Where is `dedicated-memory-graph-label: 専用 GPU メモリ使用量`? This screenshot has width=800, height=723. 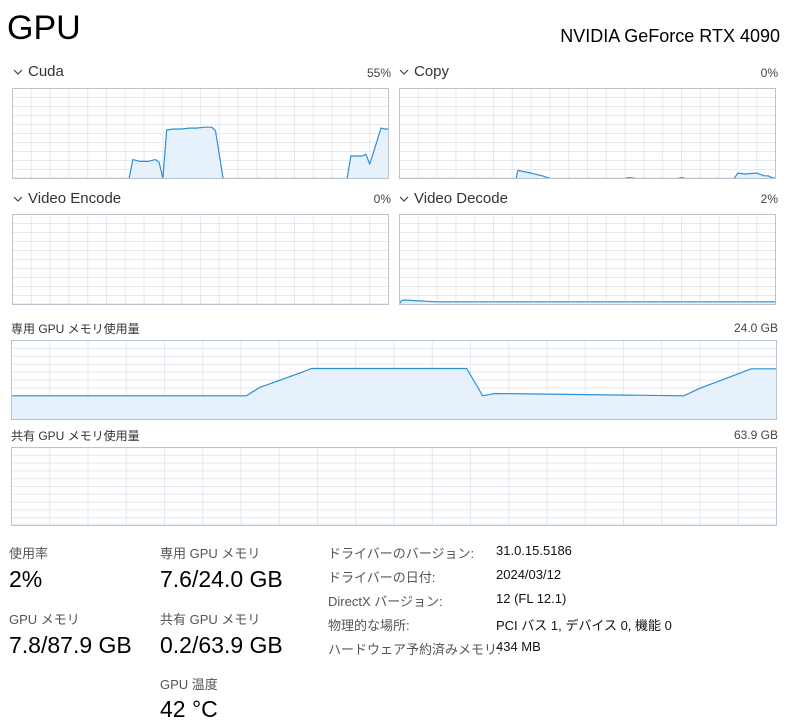
dedicated-memory-graph-label: 専用 GPU メモリ使用量 is located at coordinates (75, 329).